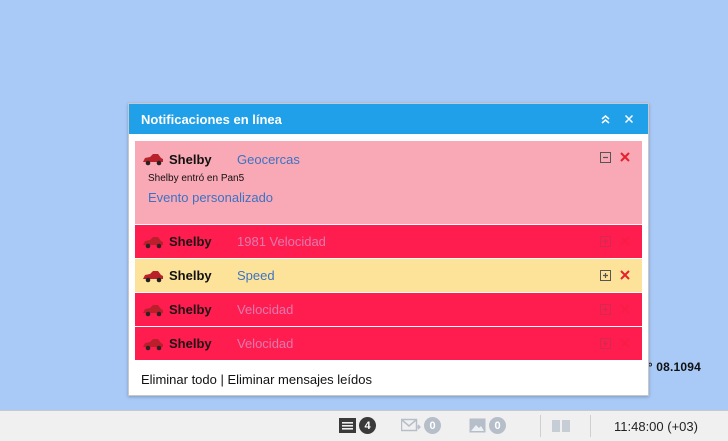 Image resolution: width=728 pixels, height=441 pixels. I want to click on collapse-button, so click(605, 119).